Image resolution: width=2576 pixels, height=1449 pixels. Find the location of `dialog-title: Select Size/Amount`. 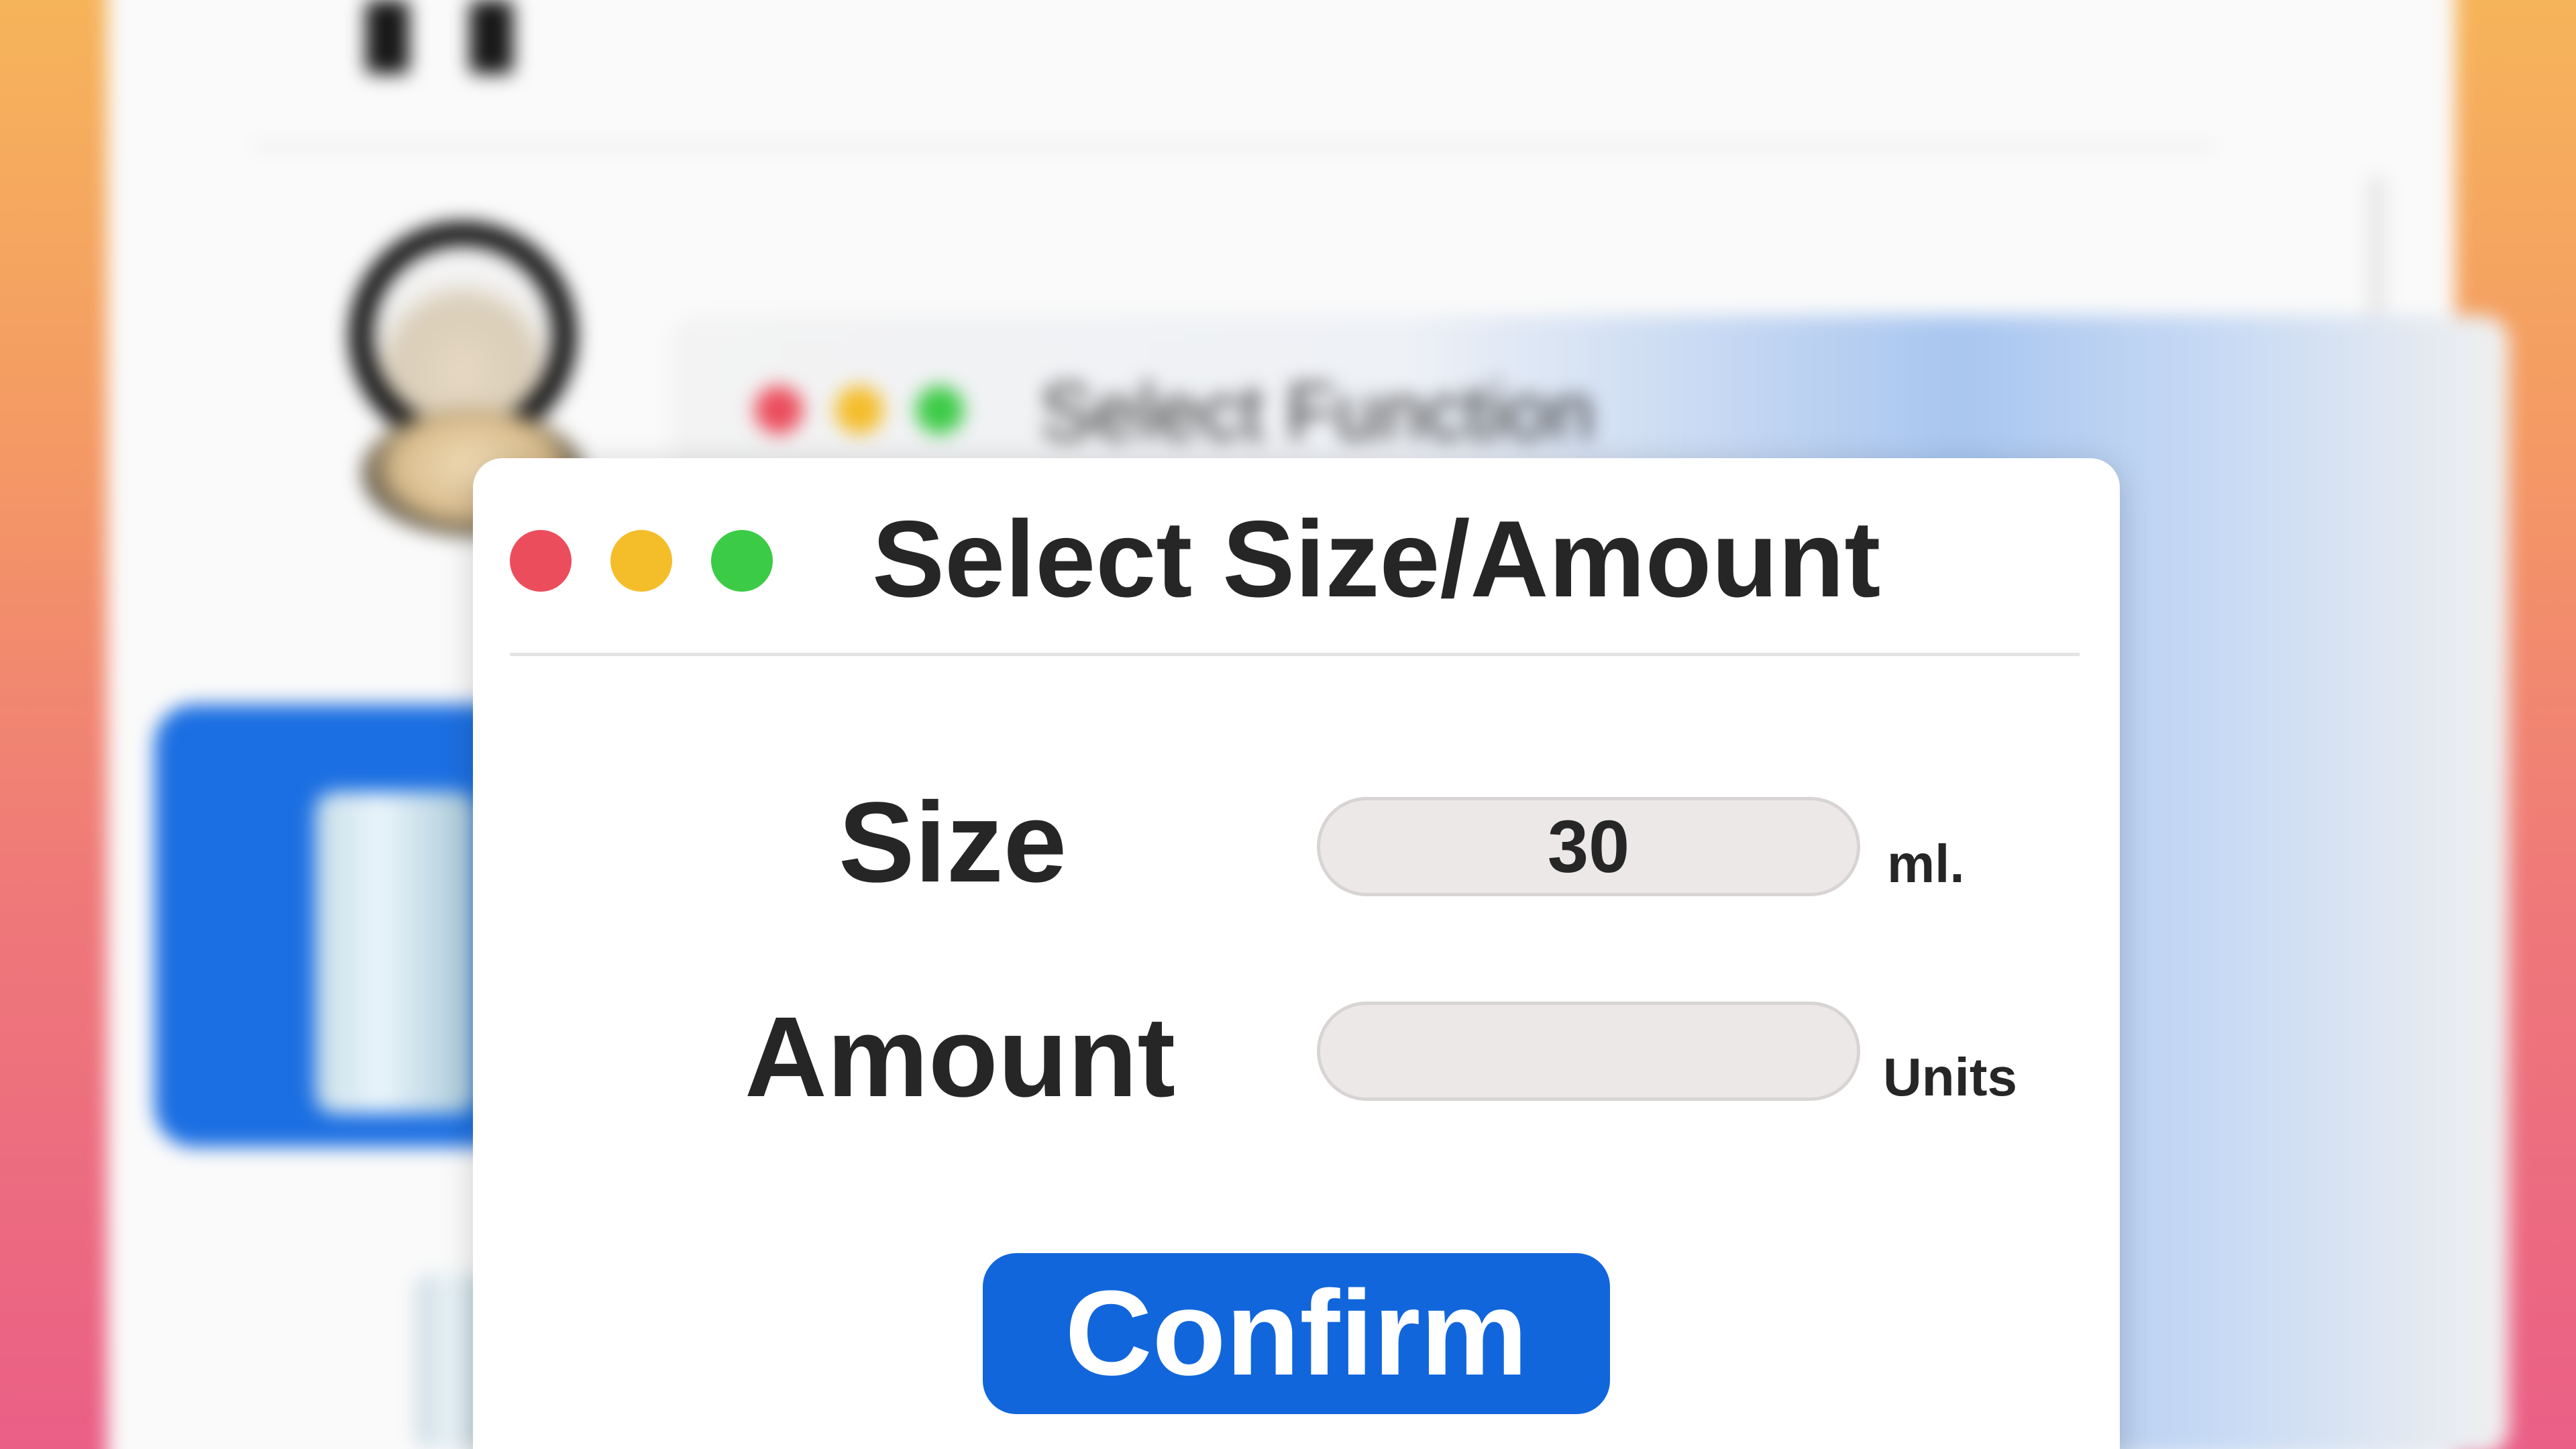

dialog-title: Select Size/Amount is located at coordinates (1376, 559).